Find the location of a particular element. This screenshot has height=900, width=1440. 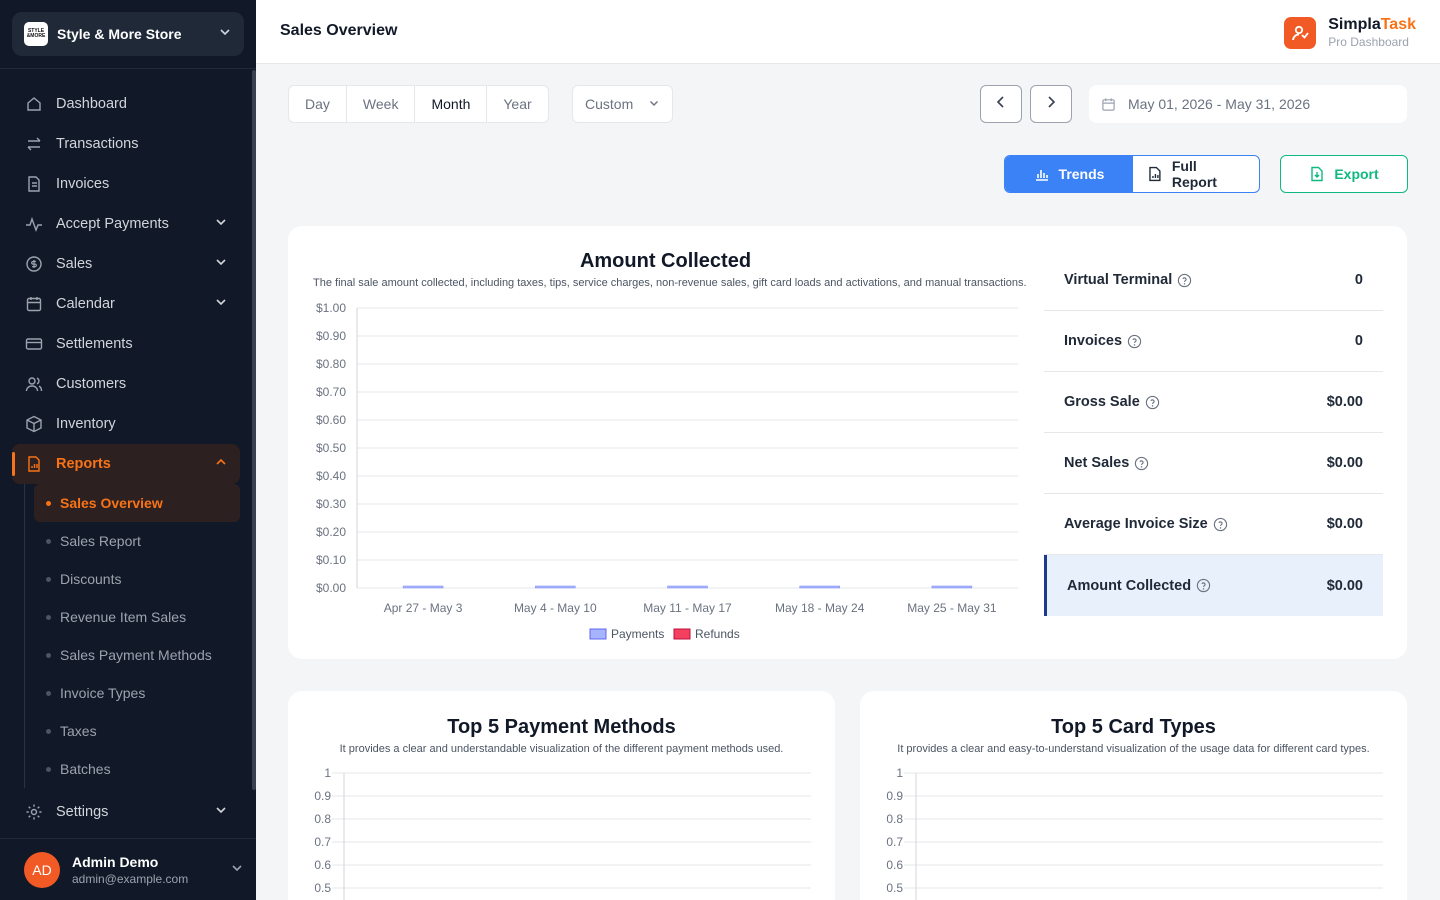

trends-button: Trends is located at coordinates (1069, 174).